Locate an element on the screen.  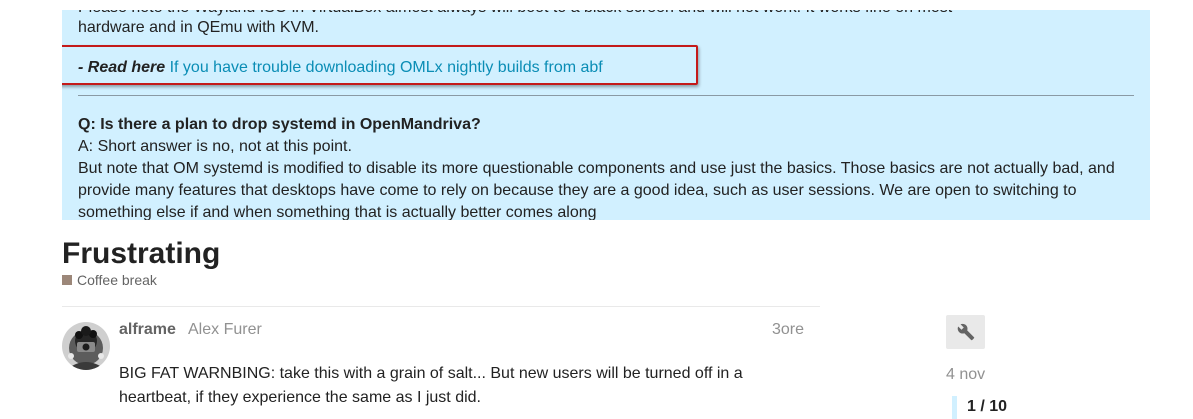
post-full-name: Alex Furer is located at coordinates (225, 330).